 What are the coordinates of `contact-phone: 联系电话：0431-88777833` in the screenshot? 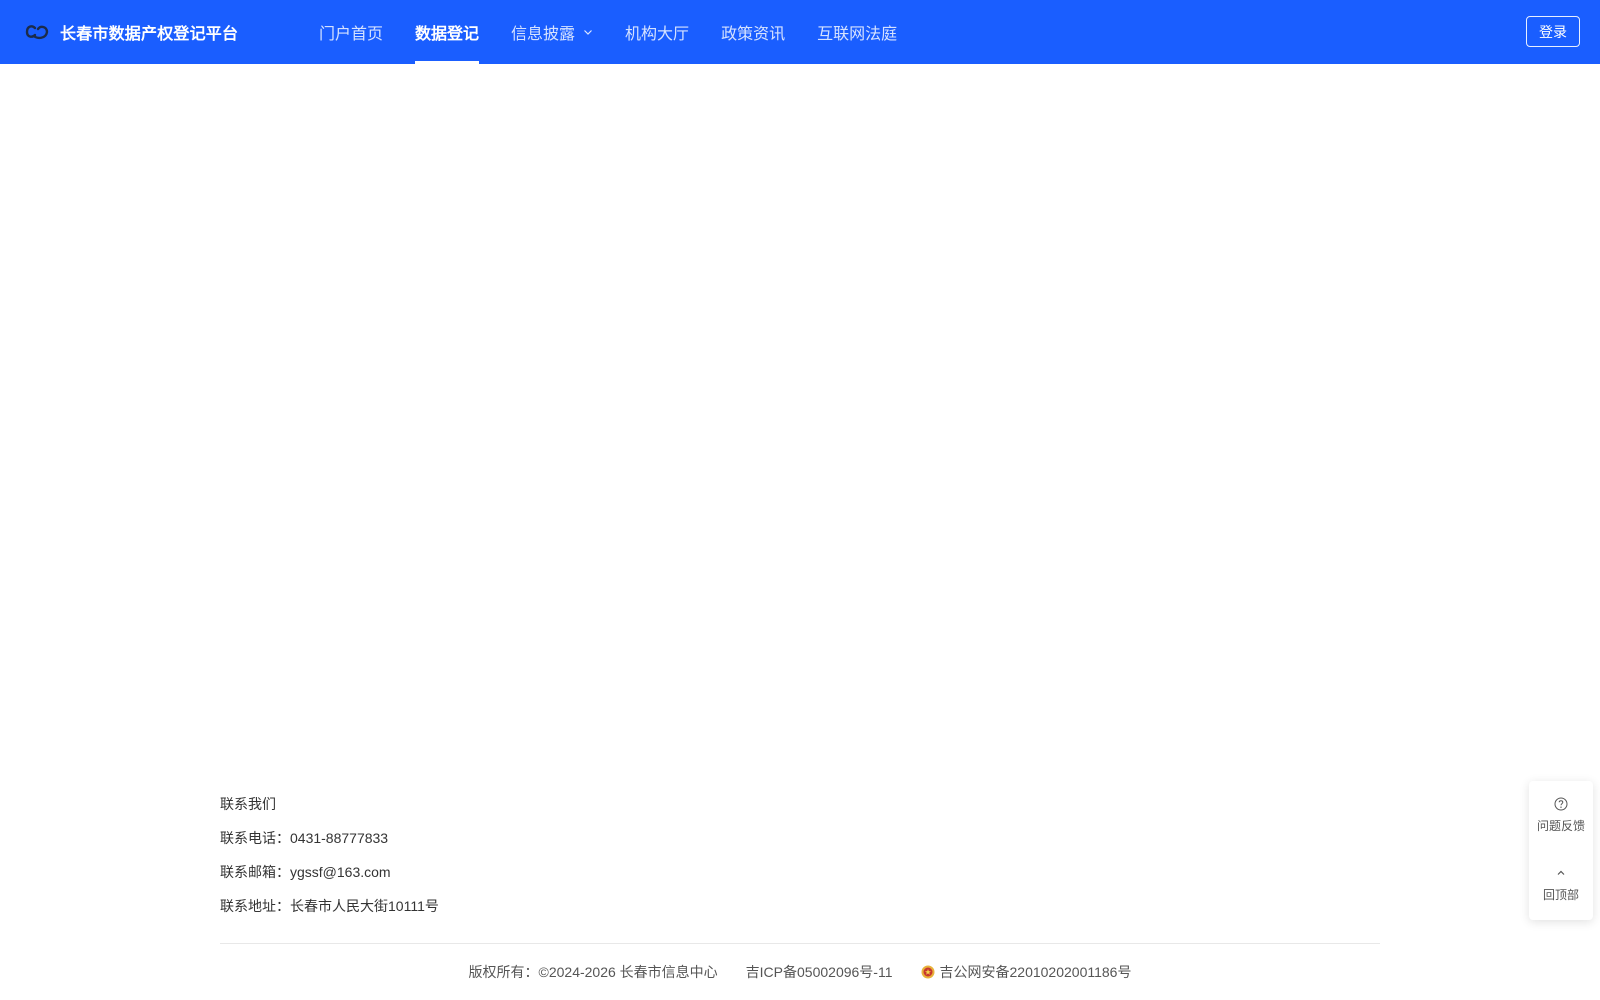 It's located at (304, 838).